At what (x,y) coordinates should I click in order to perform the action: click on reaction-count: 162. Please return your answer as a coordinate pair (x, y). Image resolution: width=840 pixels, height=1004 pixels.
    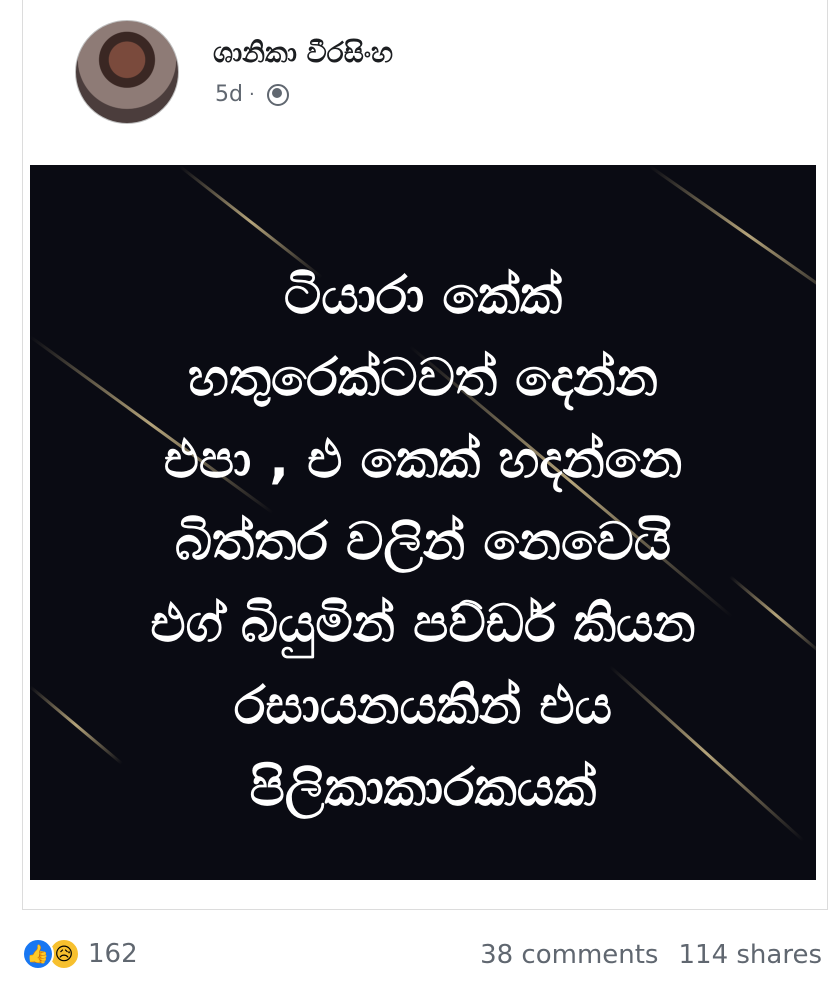
    Looking at the image, I should click on (113, 954).